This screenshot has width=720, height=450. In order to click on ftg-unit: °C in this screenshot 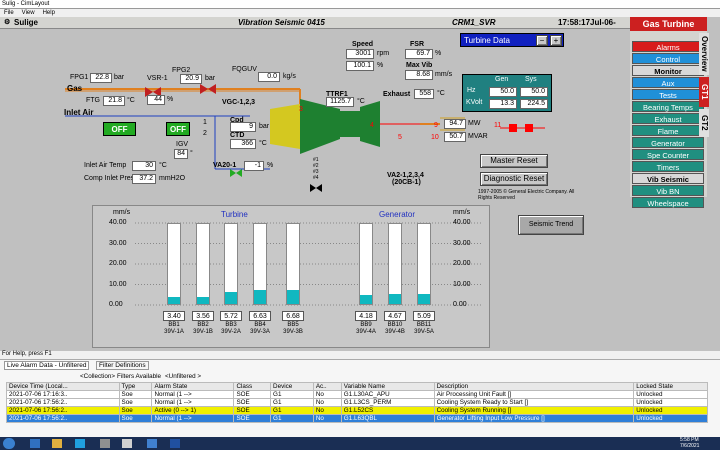, I will do `click(131, 100)`.